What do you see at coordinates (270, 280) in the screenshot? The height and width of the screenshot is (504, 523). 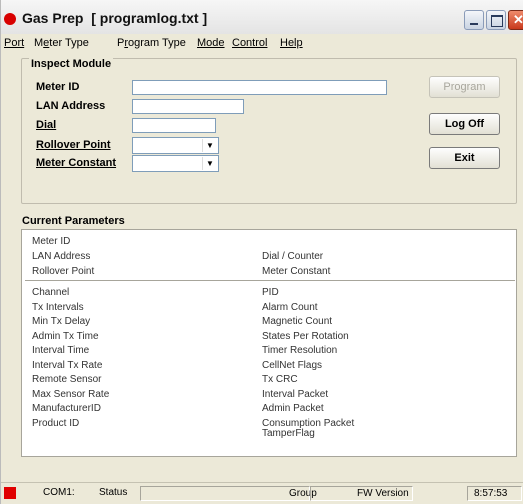 I see `parameters-divider` at bounding box center [270, 280].